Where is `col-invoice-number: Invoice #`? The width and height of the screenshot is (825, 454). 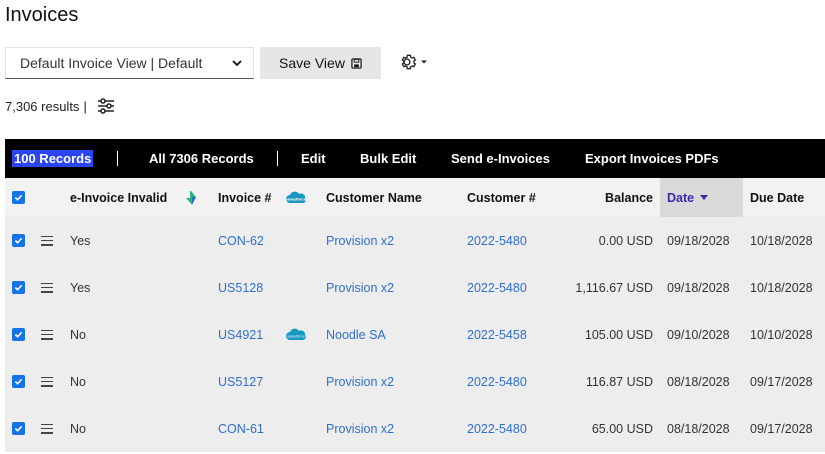 col-invoice-number: Invoice # is located at coordinates (245, 197).